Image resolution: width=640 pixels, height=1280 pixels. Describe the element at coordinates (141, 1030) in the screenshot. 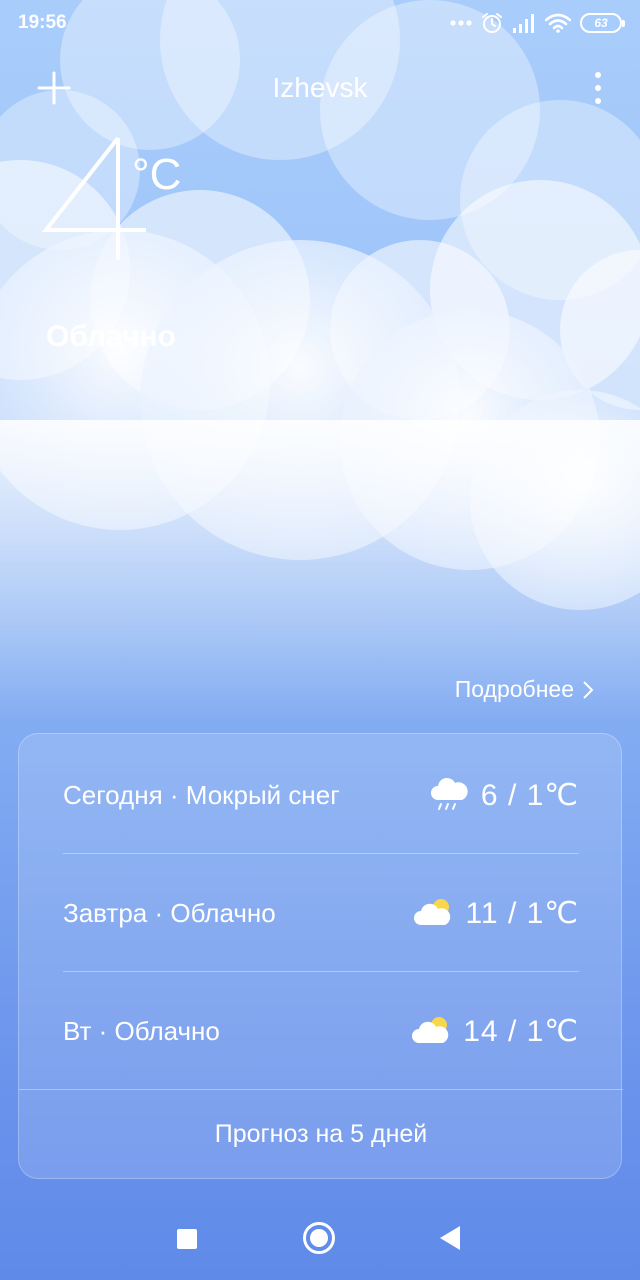

I see `forecast-day-label: Вт · Облачно` at that location.